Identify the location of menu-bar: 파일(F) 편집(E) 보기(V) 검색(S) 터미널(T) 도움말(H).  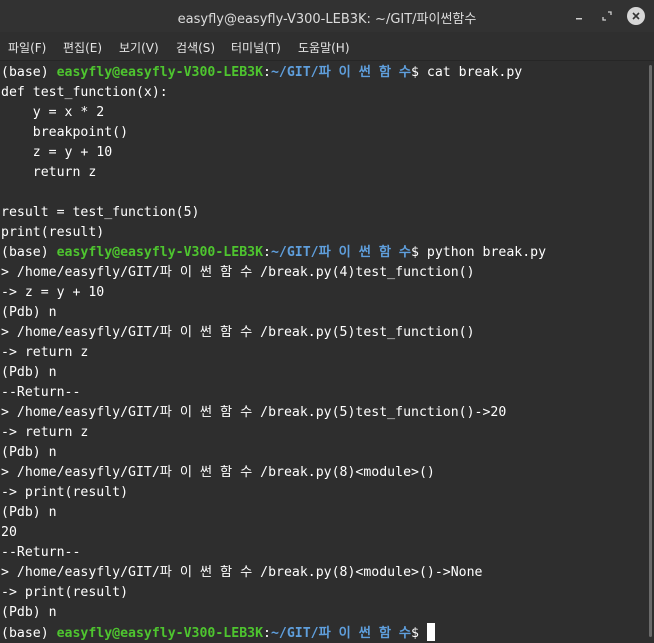
(327, 46).